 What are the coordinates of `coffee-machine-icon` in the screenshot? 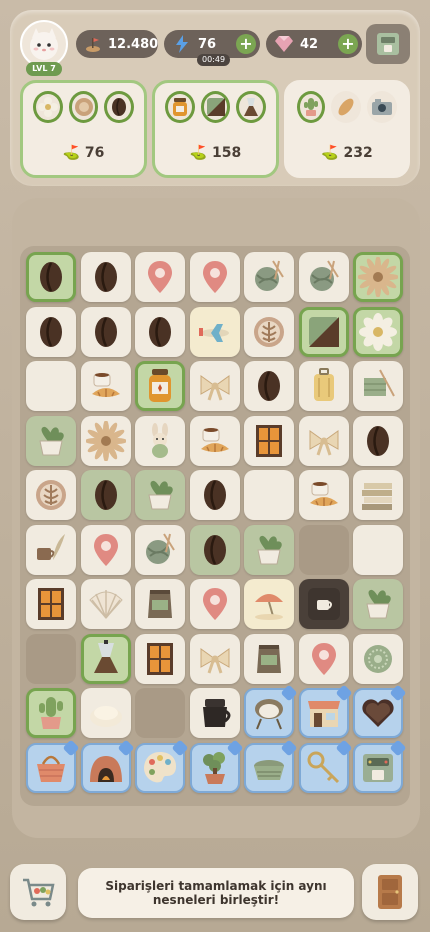 It's located at (378, 767).